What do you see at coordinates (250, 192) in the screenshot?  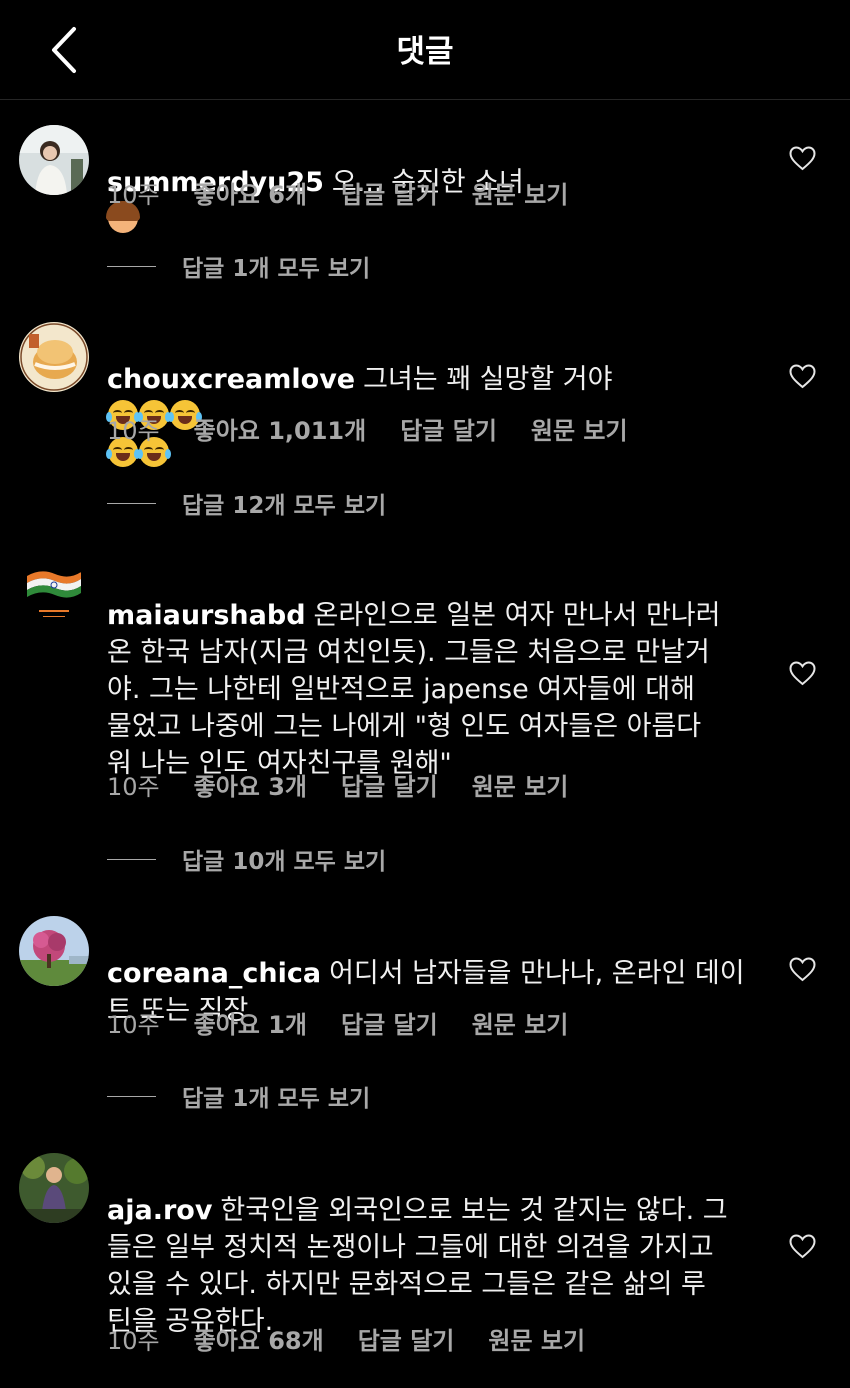 I see `like-count: 좋아요 6개` at bounding box center [250, 192].